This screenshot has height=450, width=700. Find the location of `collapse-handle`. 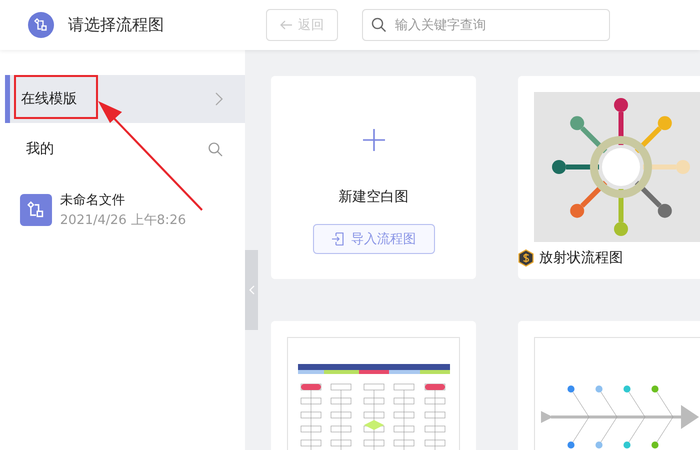

collapse-handle is located at coordinates (251, 290).